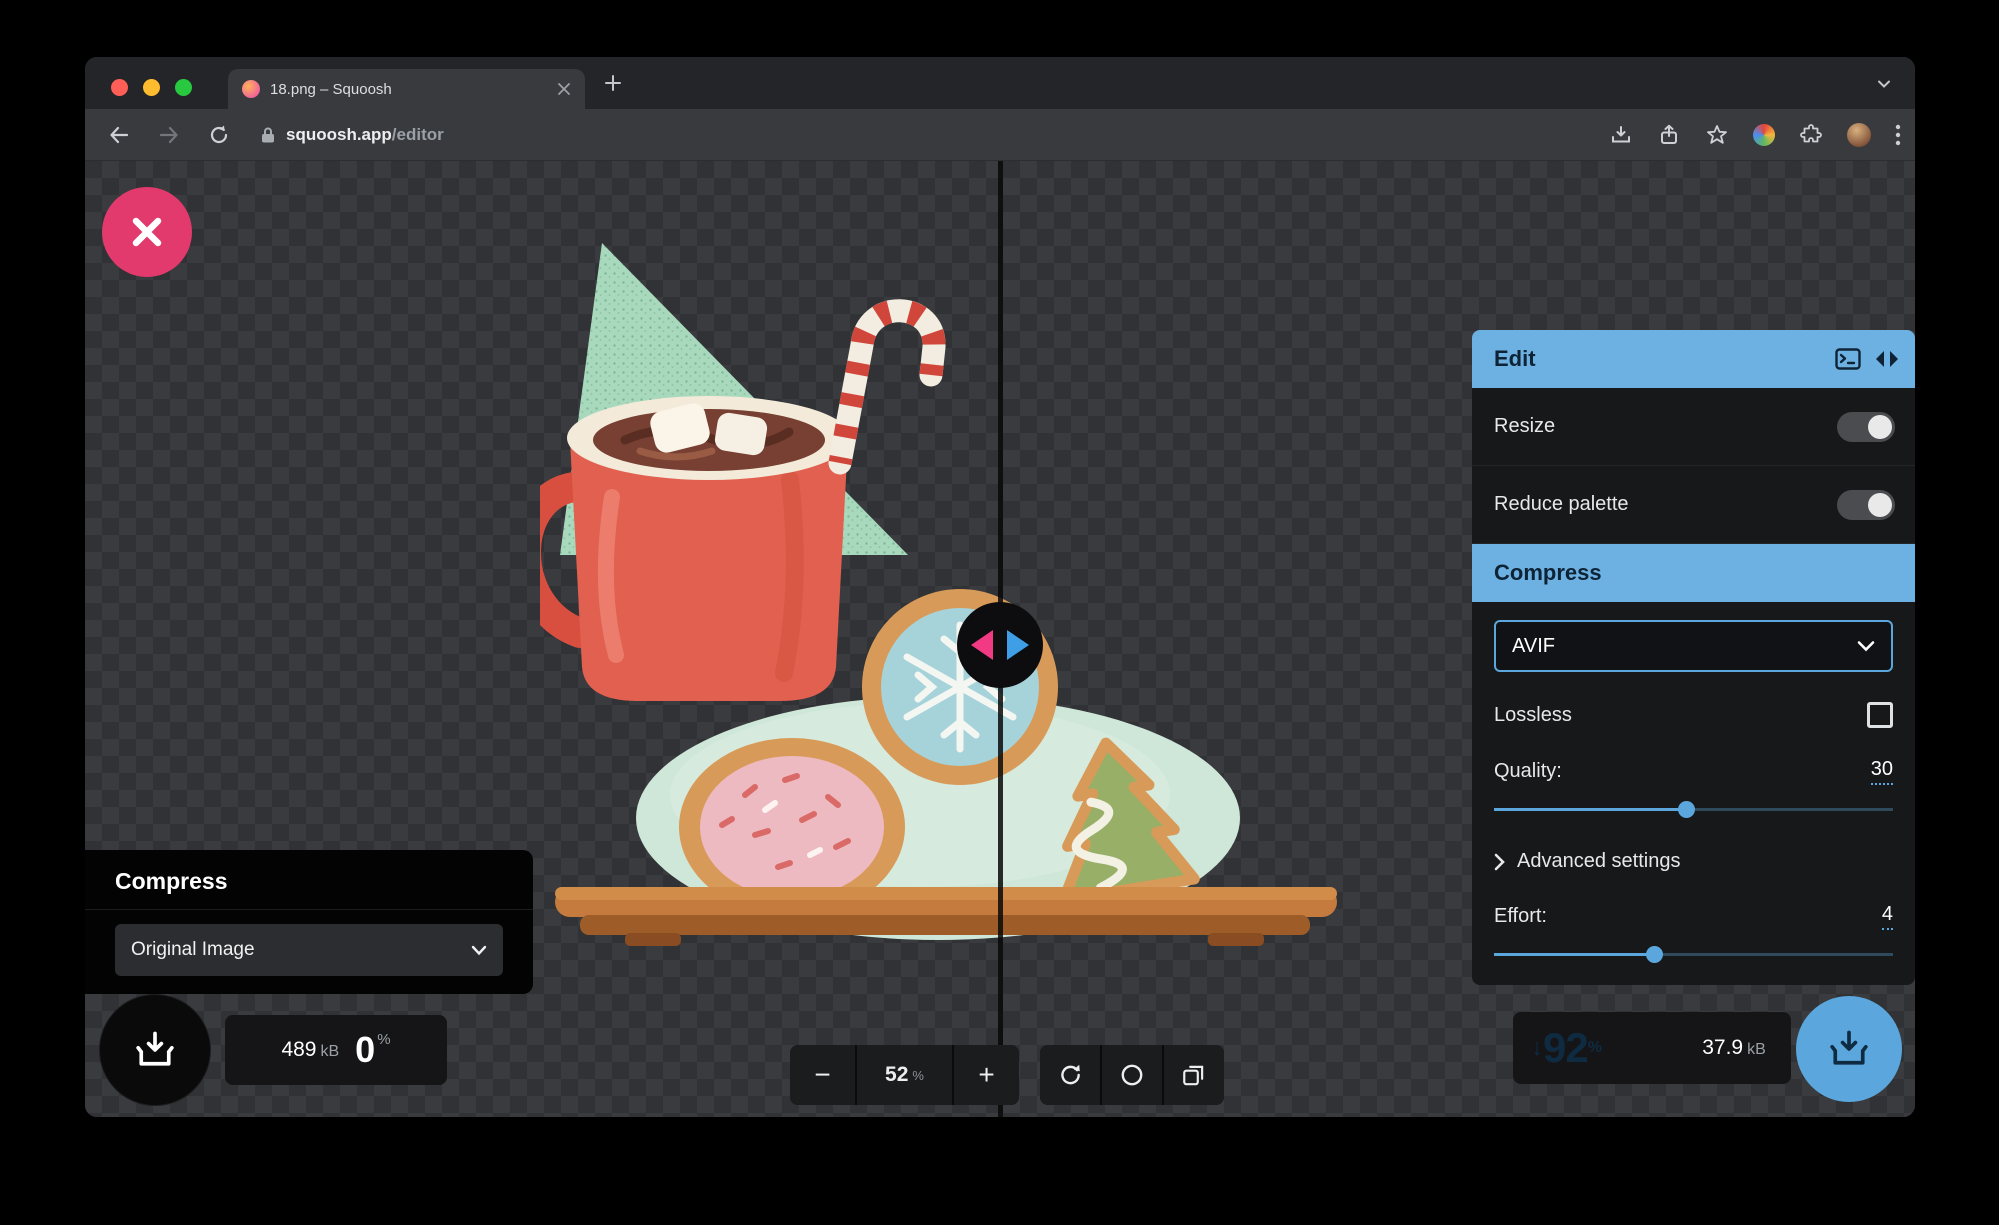 The image size is (1999, 1225). What do you see at coordinates (1566, 1047) in the screenshot?
I see `savings-value: 92` at bounding box center [1566, 1047].